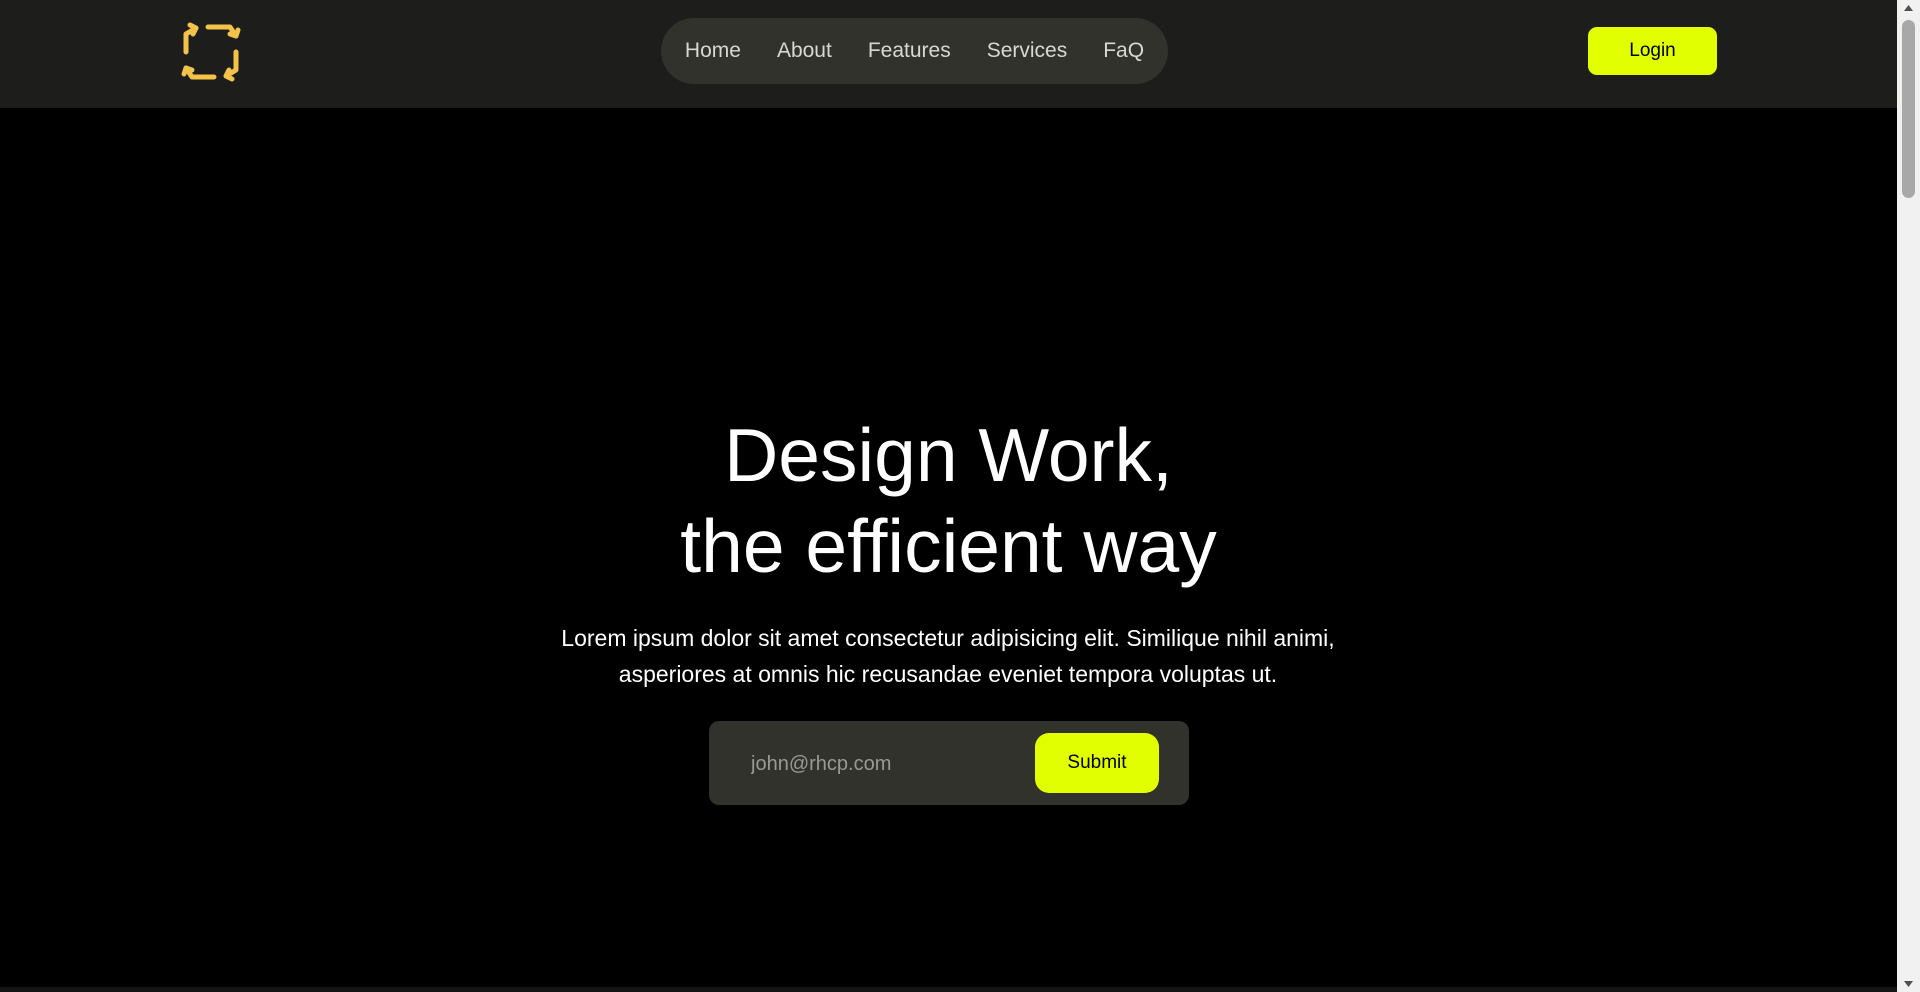 This screenshot has height=992, width=1920. What do you see at coordinates (1908, 984) in the screenshot?
I see `scroll-down-arrow-icon` at bounding box center [1908, 984].